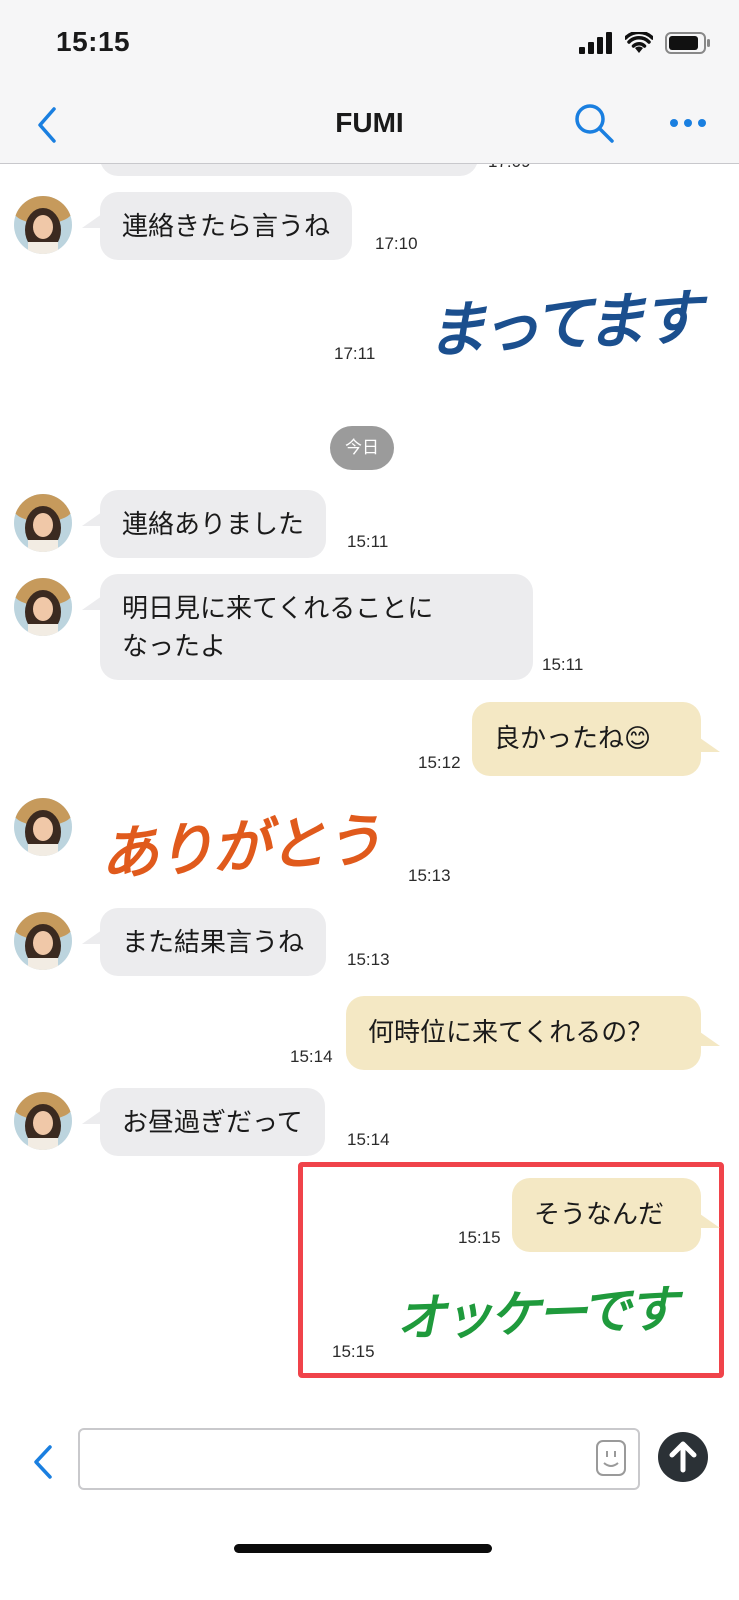  Describe the element at coordinates (363, 1548) in the screenshot. I see `home-indicator` at that location.